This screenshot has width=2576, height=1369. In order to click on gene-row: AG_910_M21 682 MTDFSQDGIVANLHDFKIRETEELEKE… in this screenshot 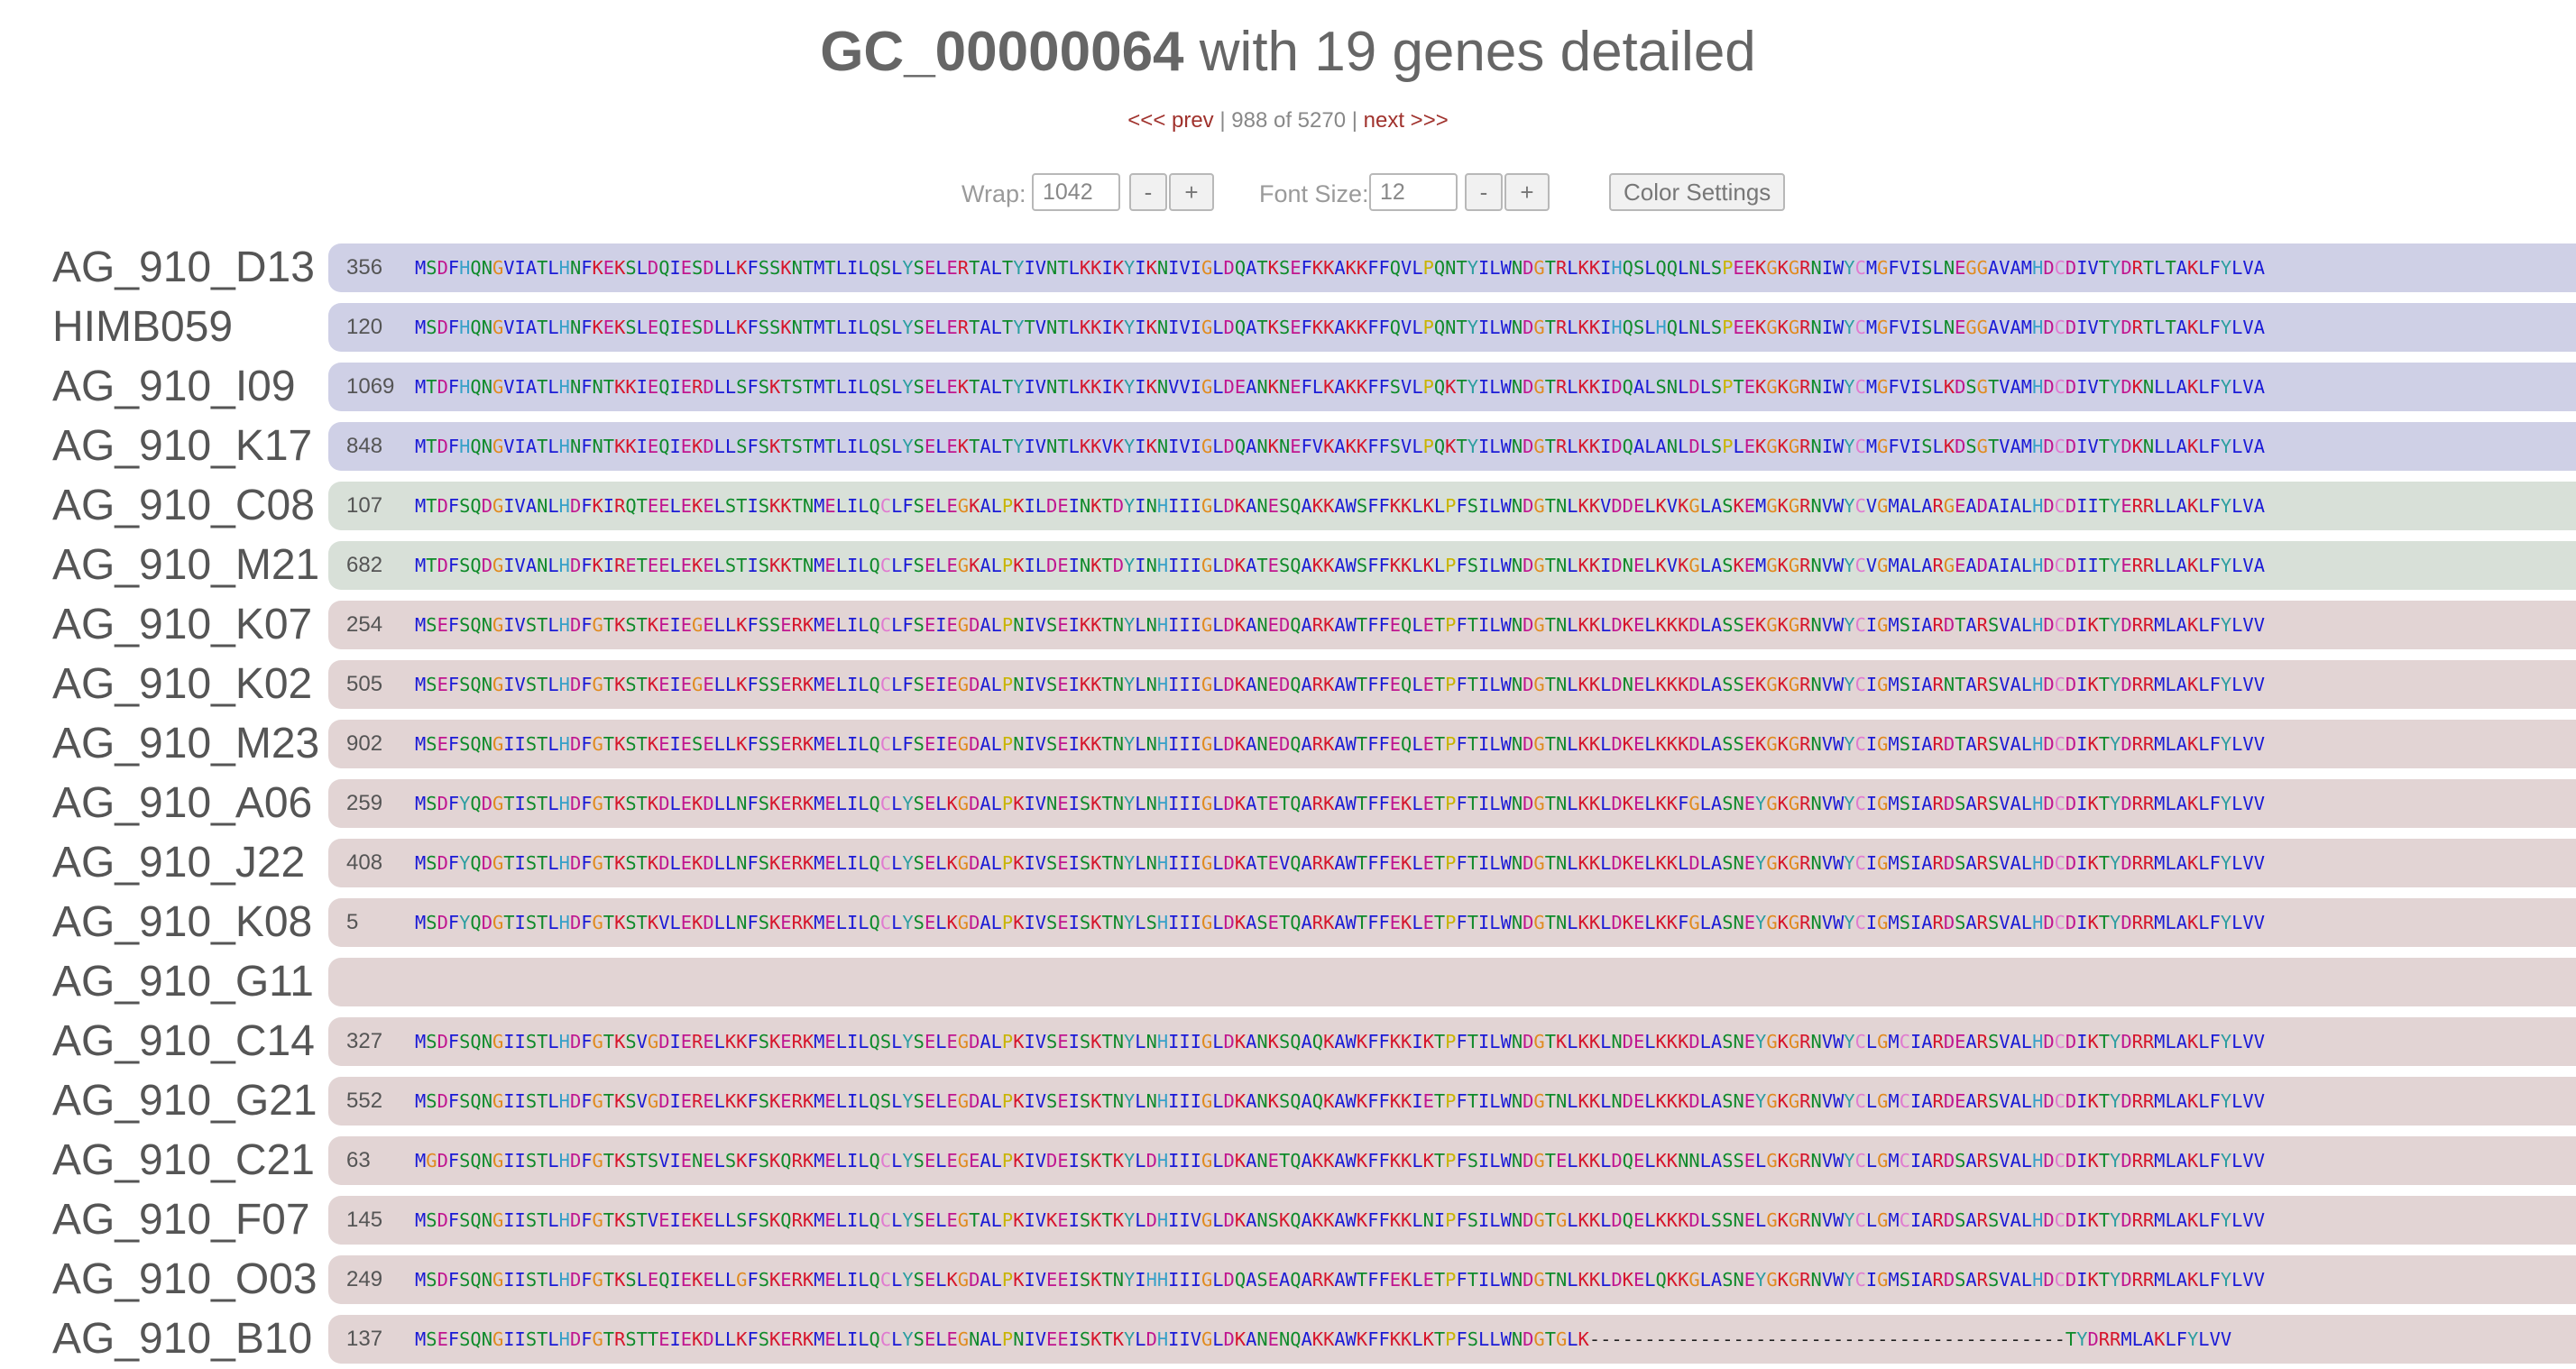, I will do `click(1288, 565)`.